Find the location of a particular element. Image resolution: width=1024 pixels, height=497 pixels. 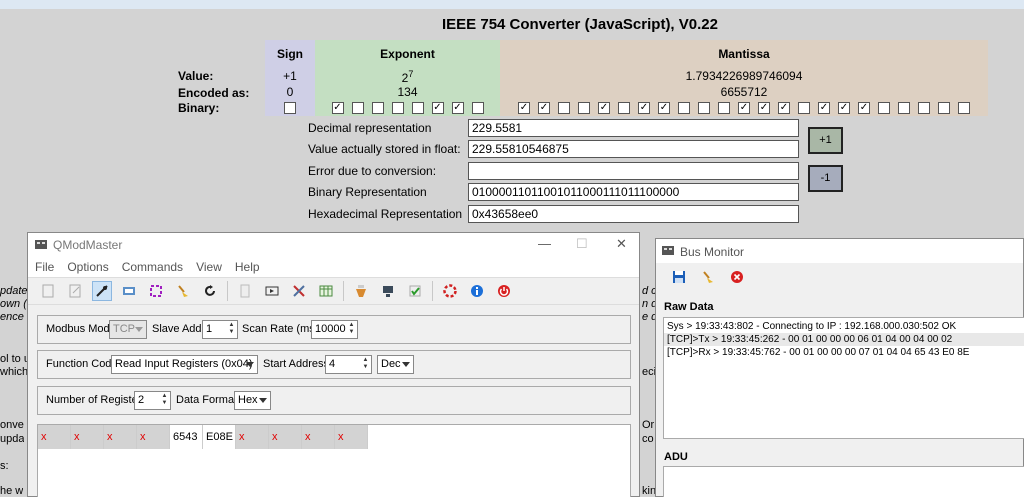

conversion-error-input is located at coordinates (633, 171).